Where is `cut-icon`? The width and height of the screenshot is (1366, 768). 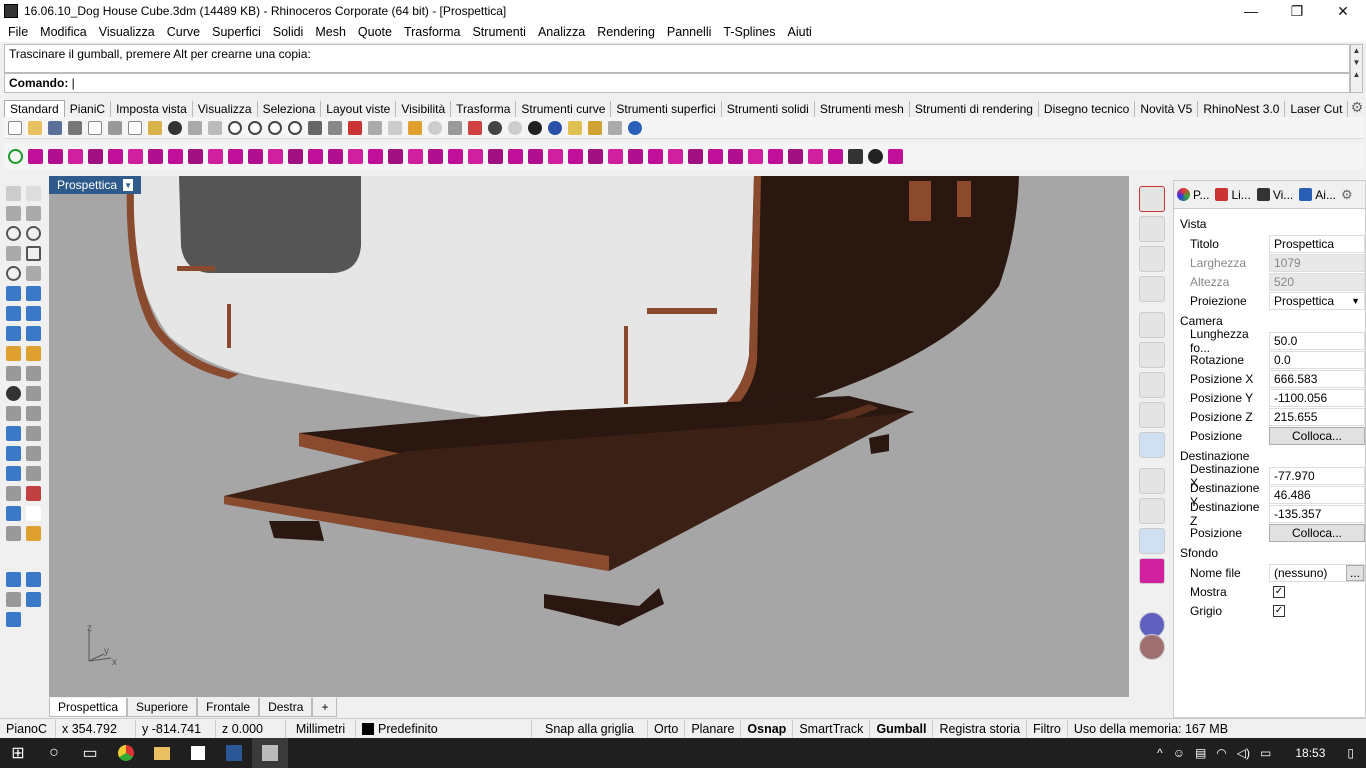 cut-icon is located at coordinates (115, 127).